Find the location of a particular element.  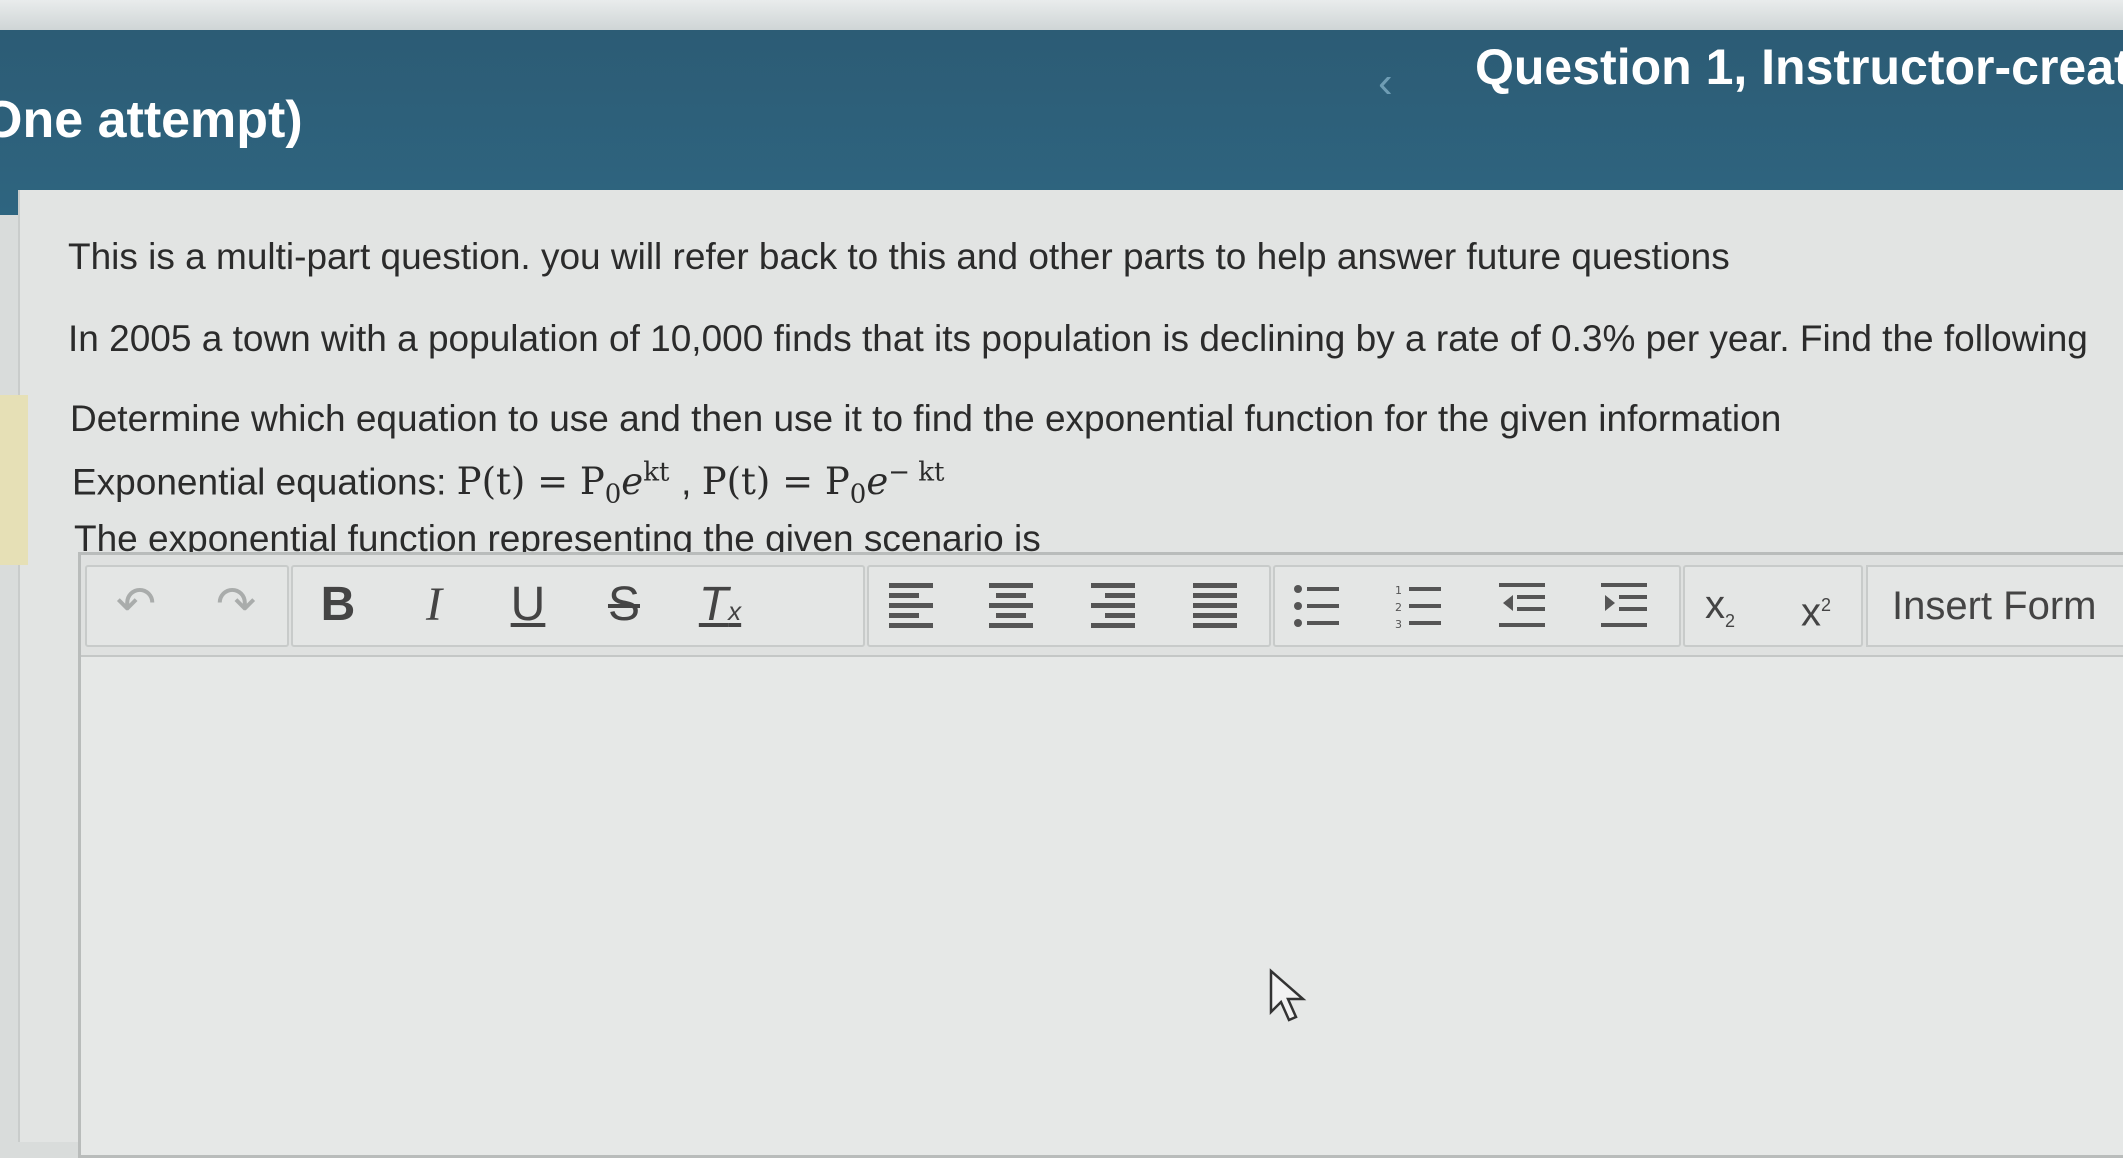

strikethrough-button: S is located at coordinates (624, 605).